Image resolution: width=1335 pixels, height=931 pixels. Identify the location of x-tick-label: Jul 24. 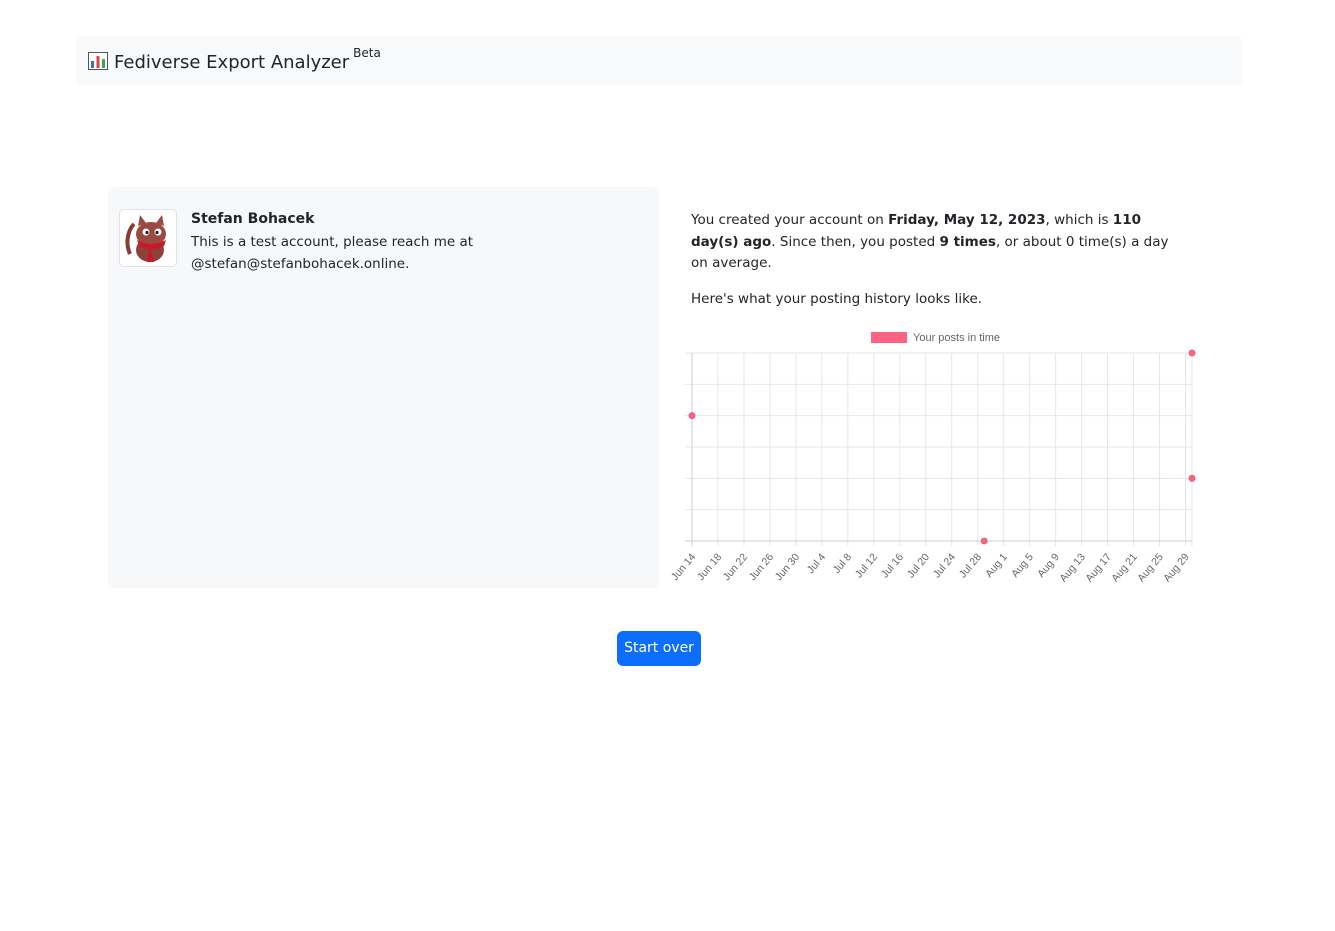
(944, 565).